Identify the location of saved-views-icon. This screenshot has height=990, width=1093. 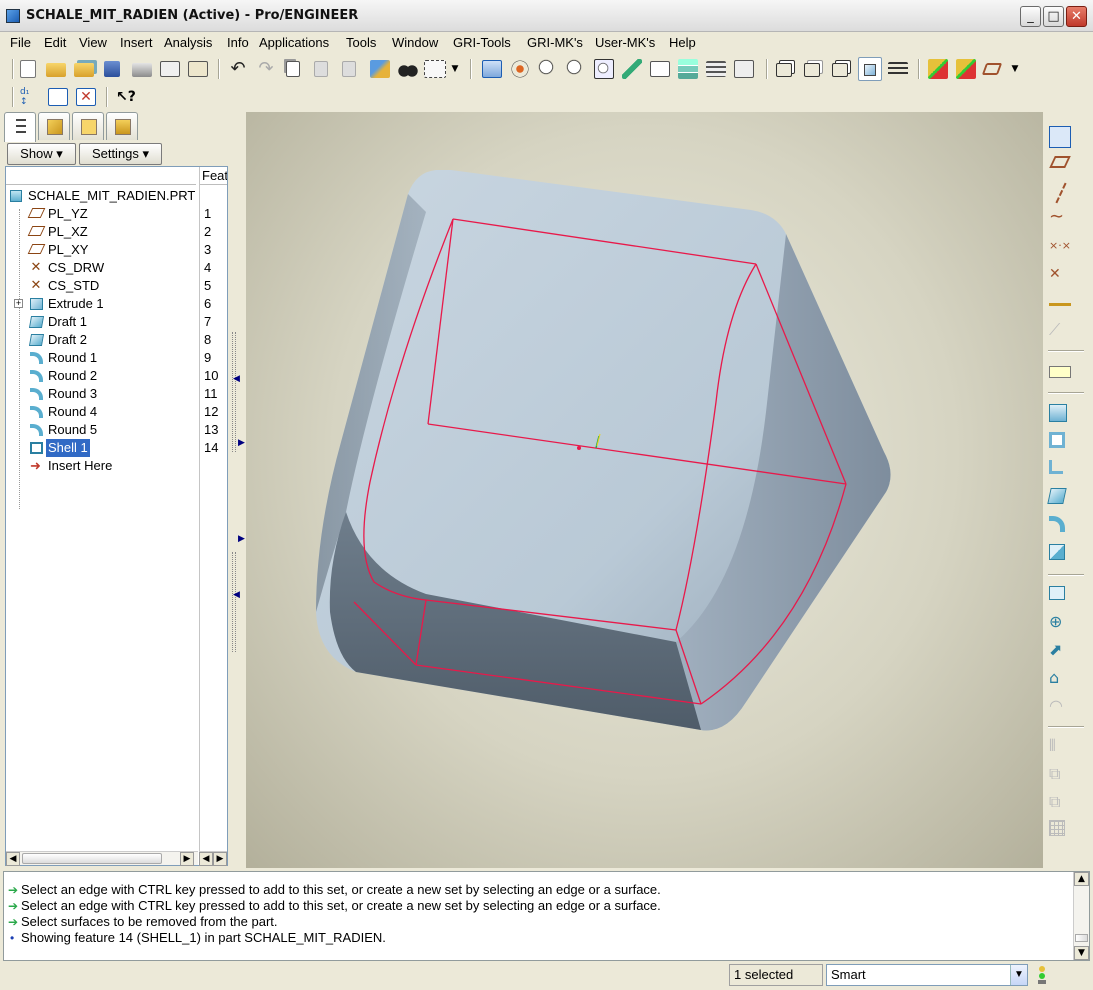
(660, 69).